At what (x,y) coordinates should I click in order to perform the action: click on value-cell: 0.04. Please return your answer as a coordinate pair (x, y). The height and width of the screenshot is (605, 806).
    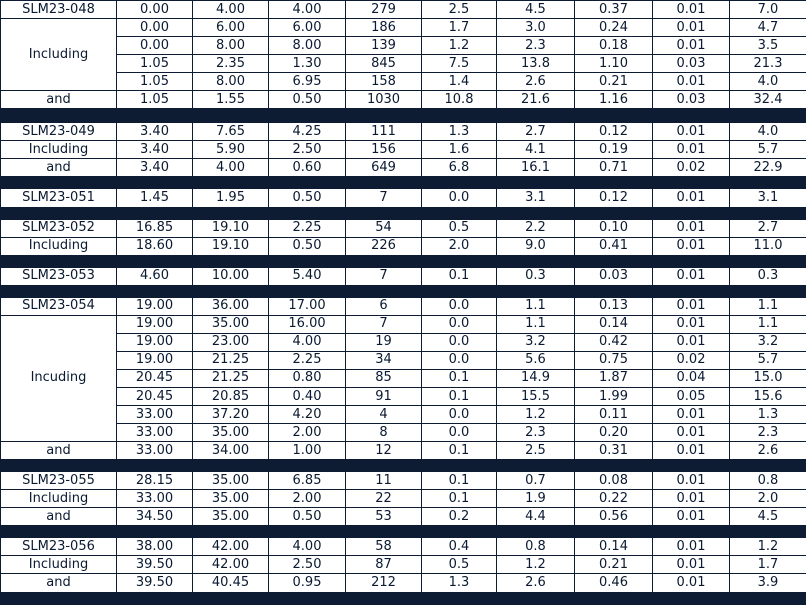
    Looking at the image, I should click on (691, 378).